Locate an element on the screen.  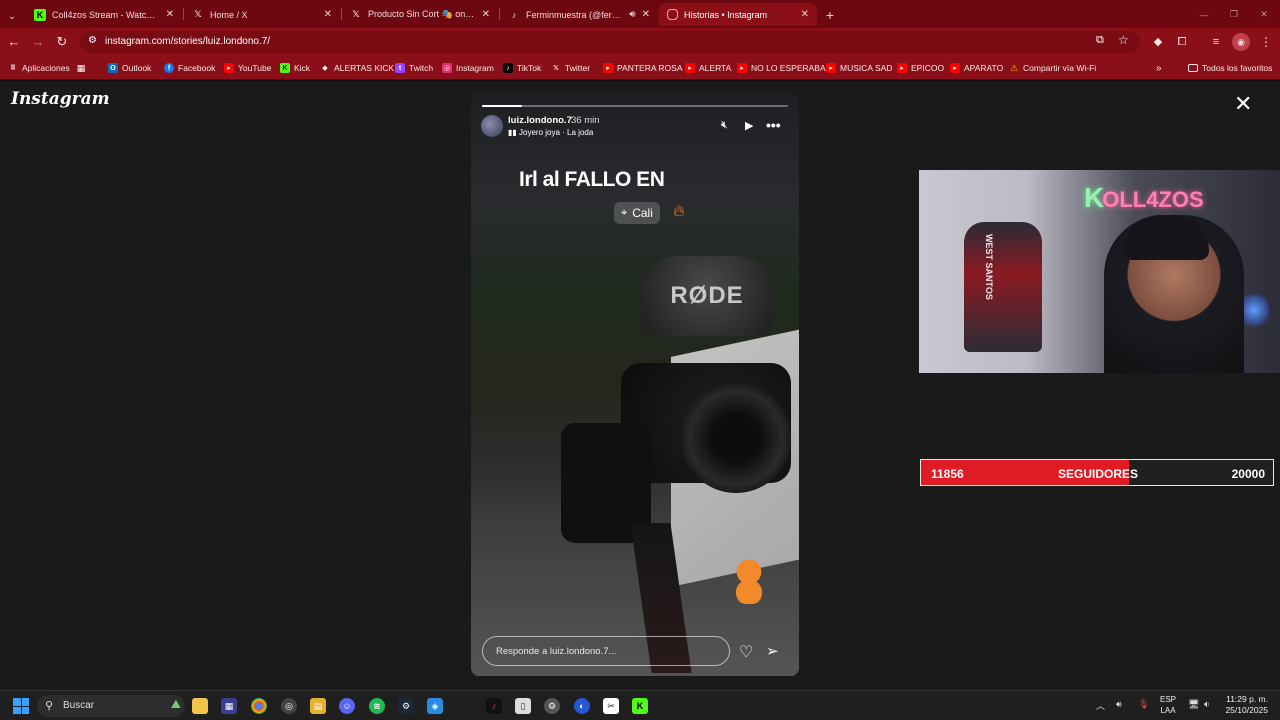
bookmark-twitter: 𝕏 Twitter is located at coordinates (570, 68).